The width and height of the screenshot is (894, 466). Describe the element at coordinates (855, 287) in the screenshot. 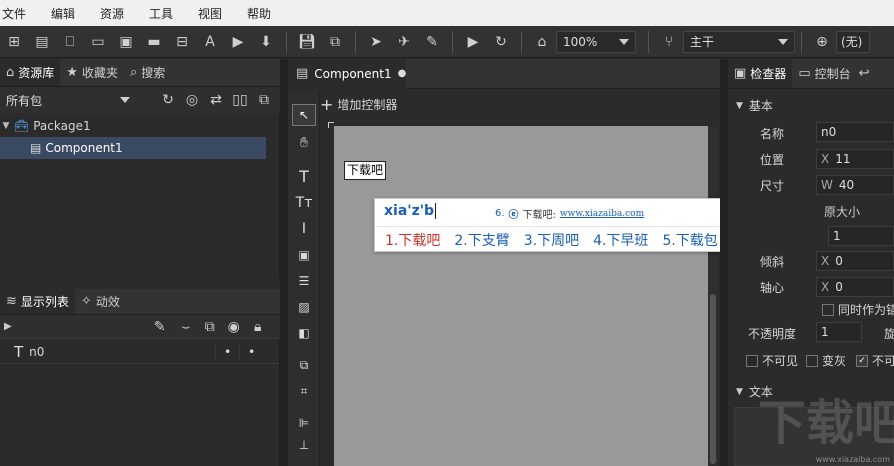

I see `pivot-x-field: X 0` at that location.